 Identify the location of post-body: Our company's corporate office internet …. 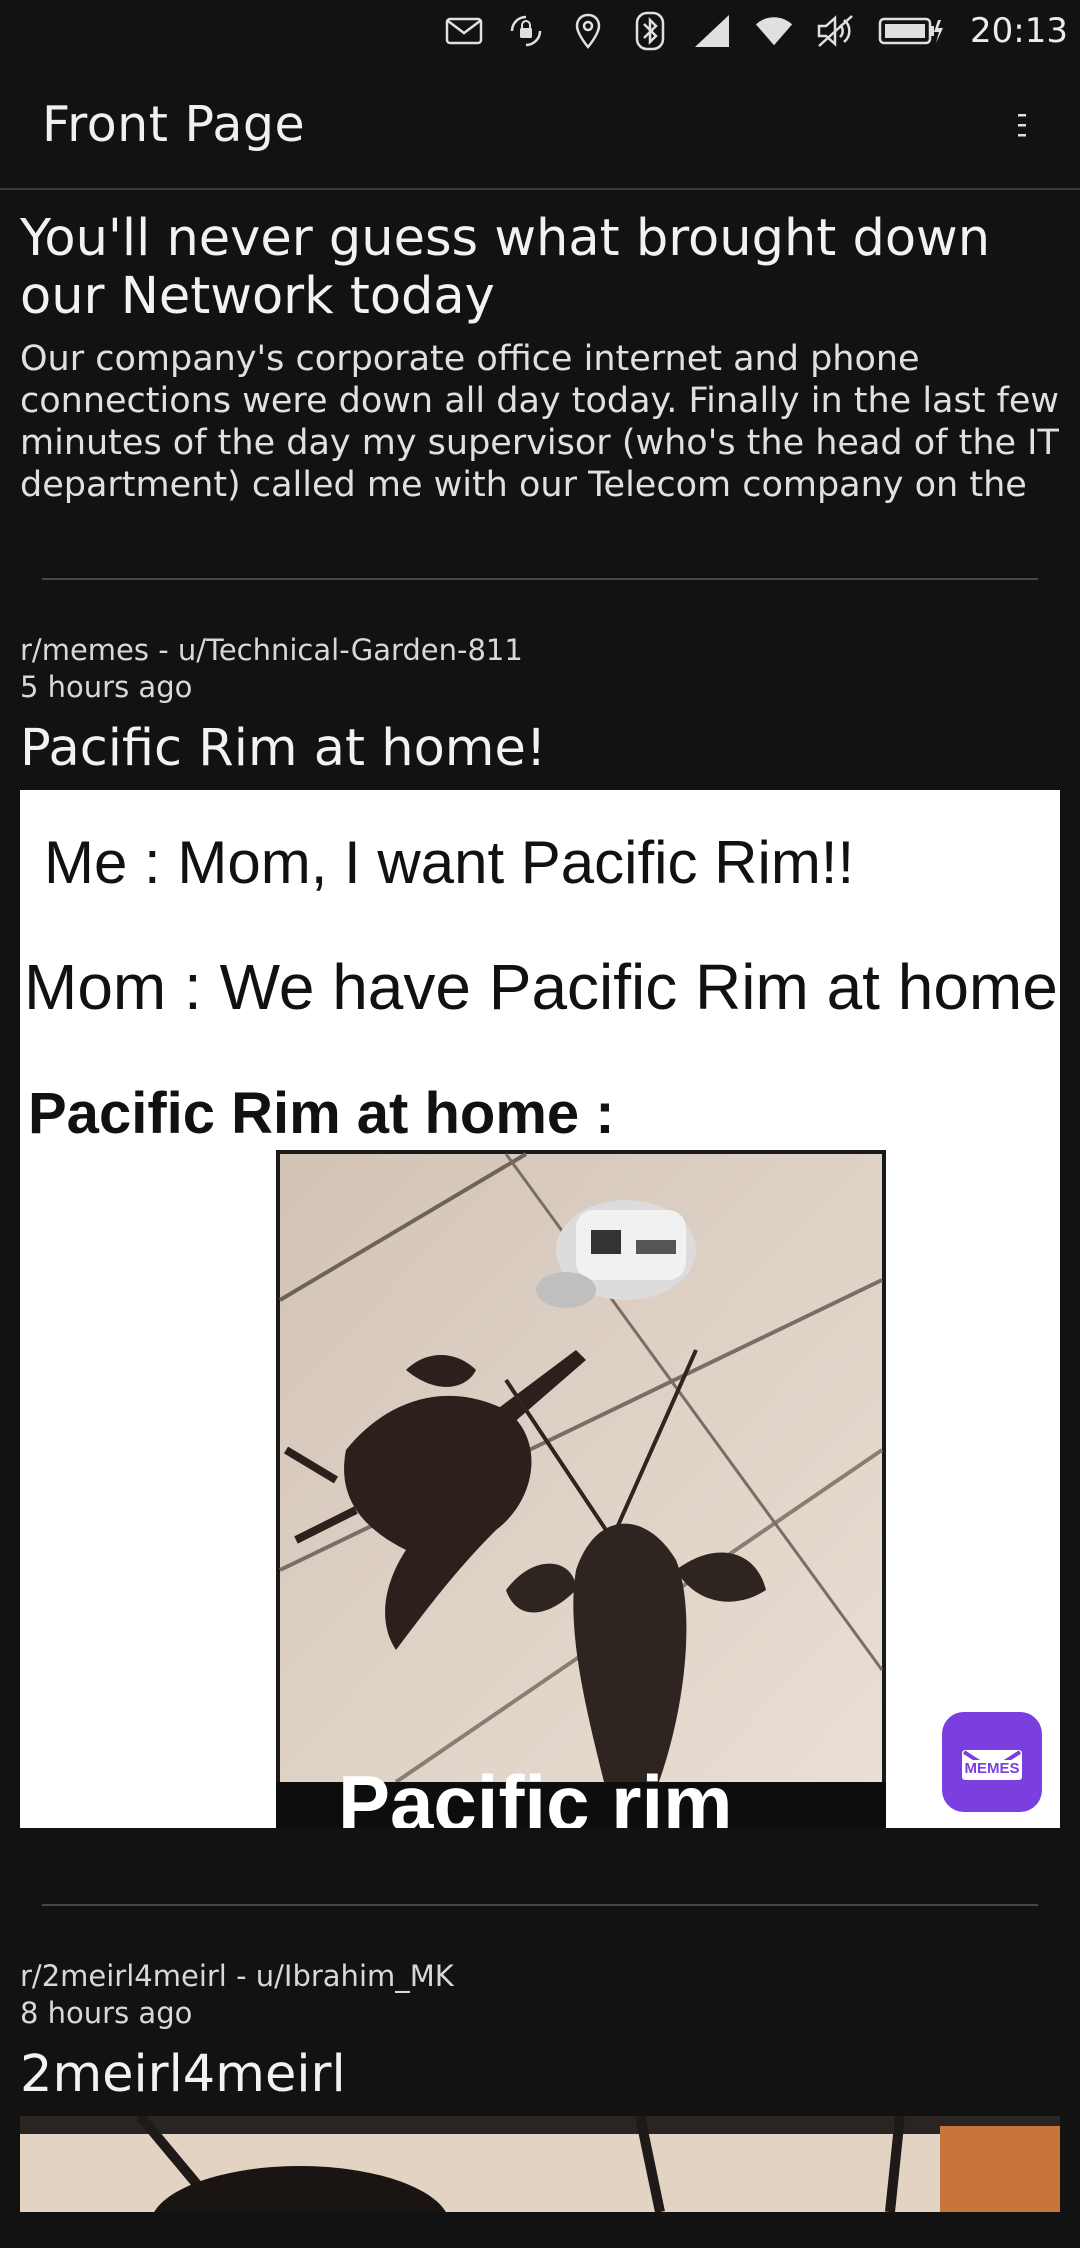
(540, 422).